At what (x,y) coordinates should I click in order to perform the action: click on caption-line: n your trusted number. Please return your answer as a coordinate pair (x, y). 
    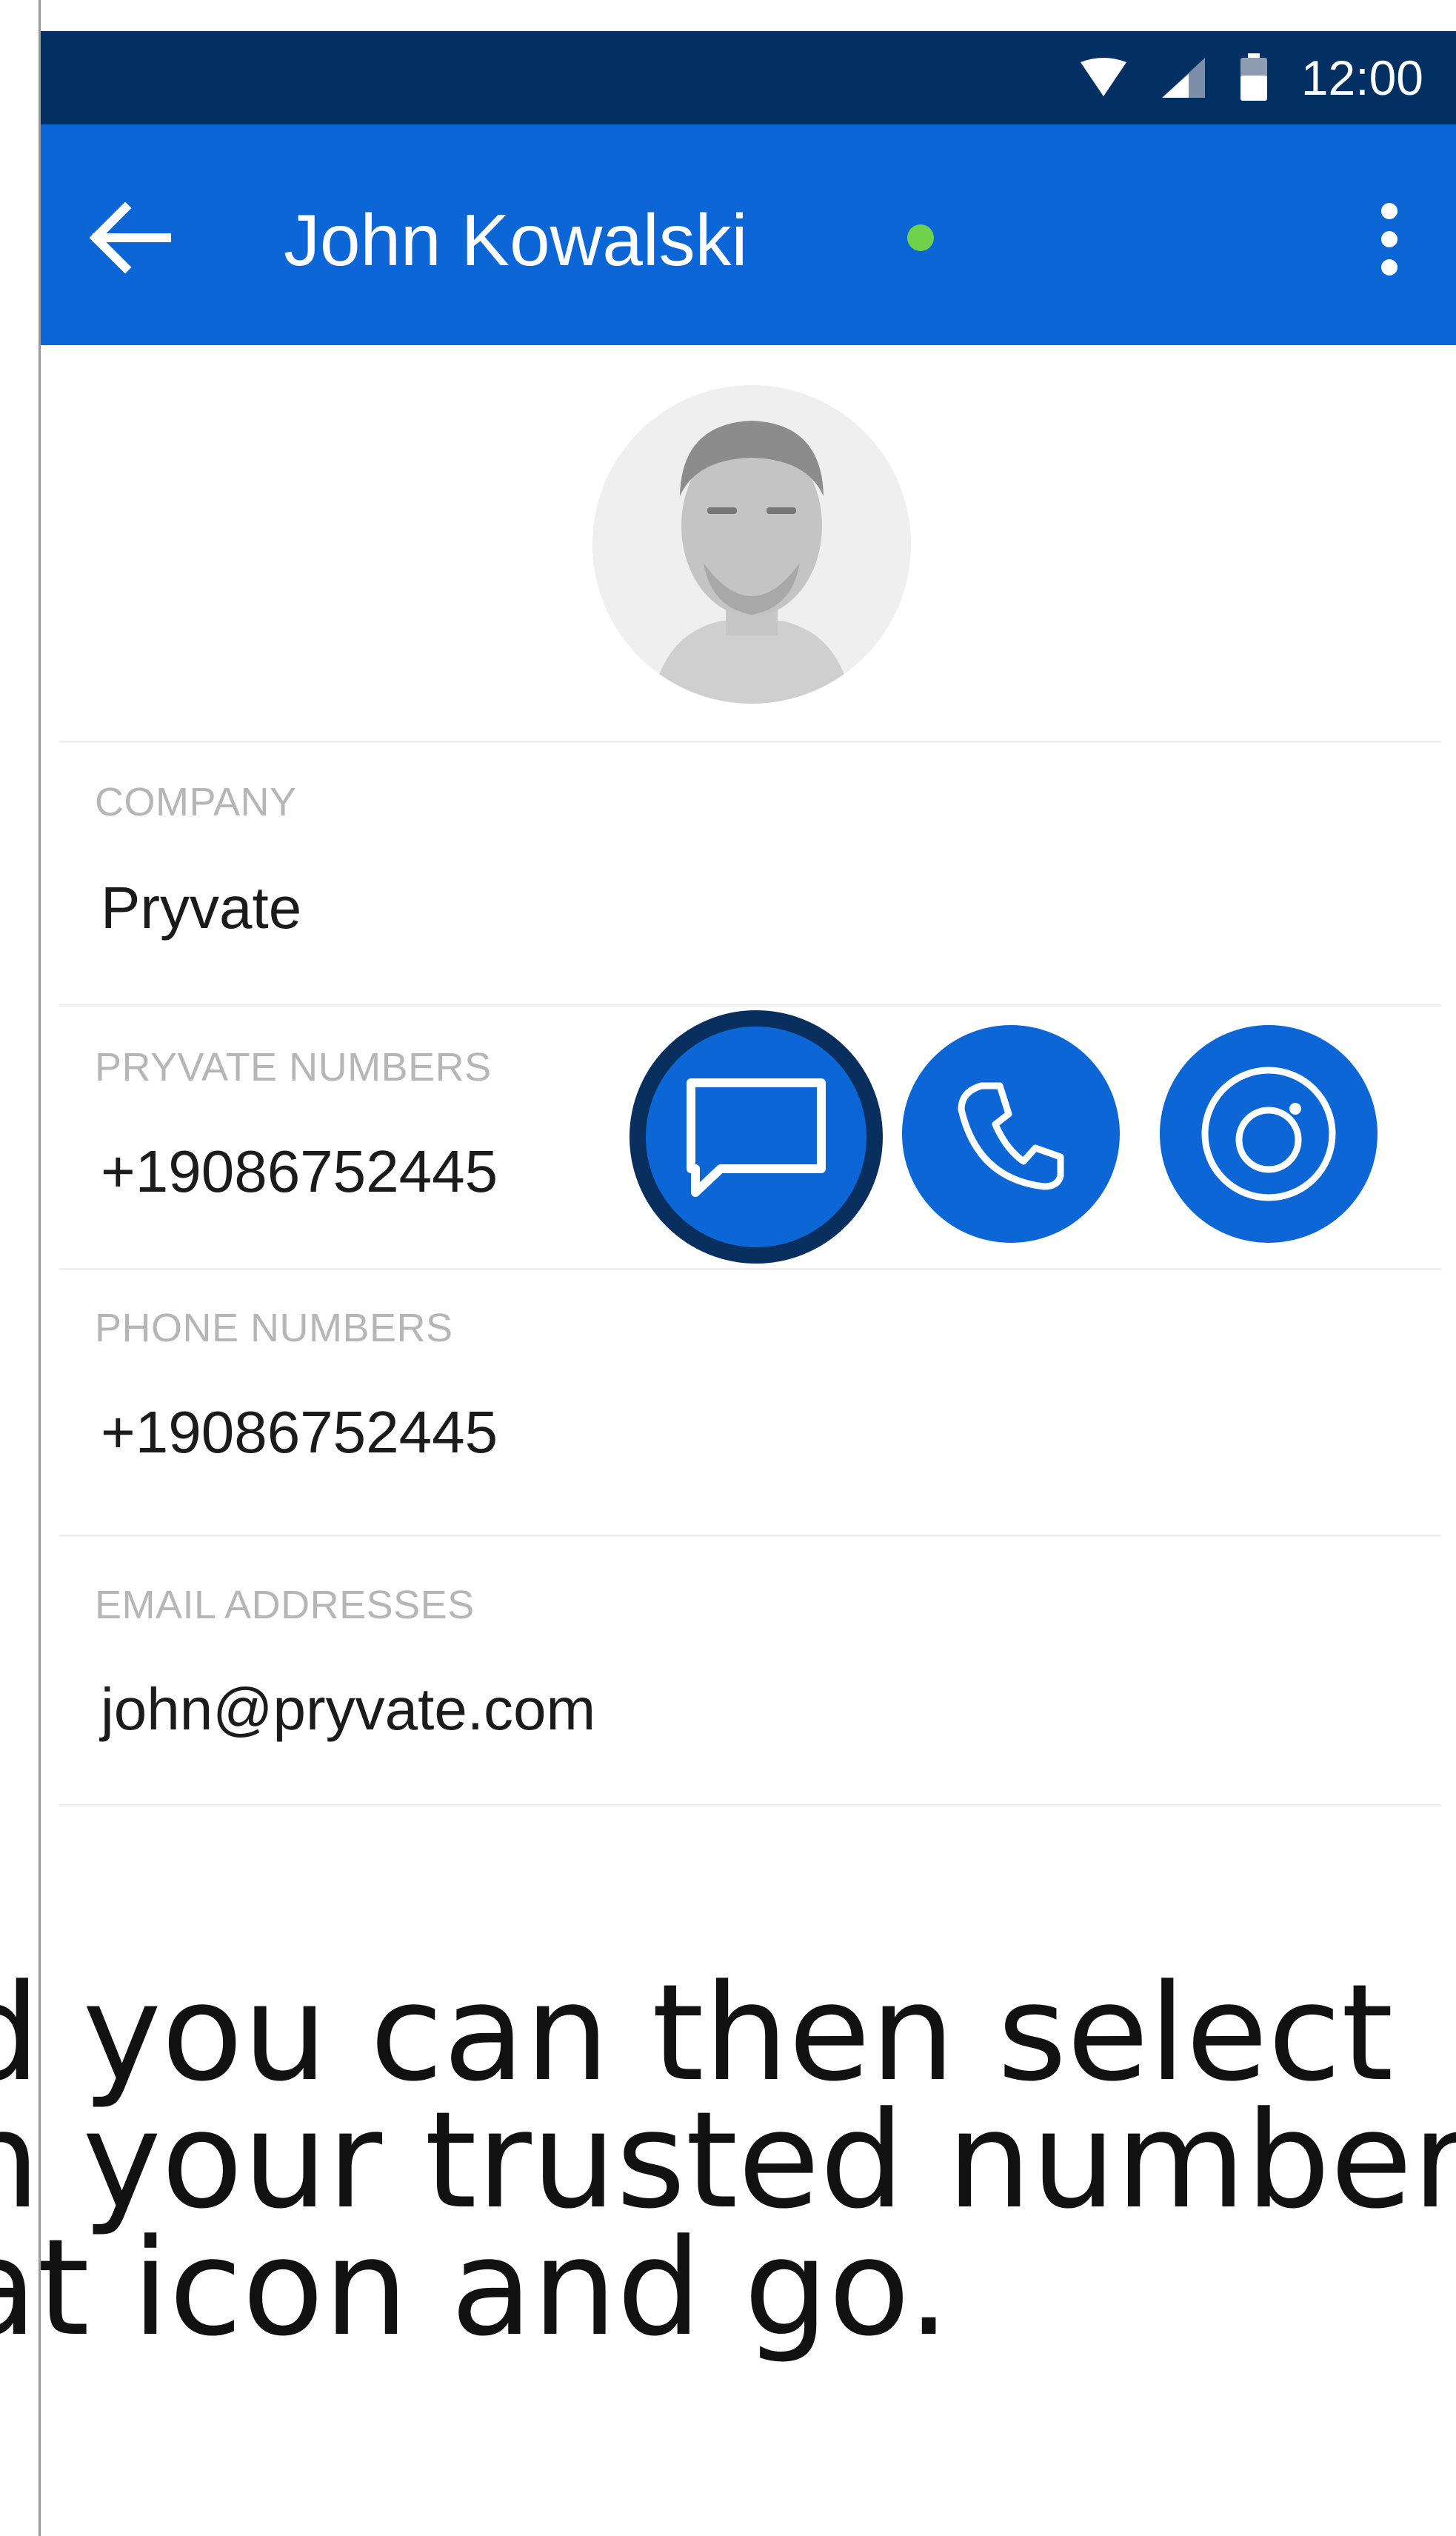
    Looking at the image, I should click on (728, 2160).